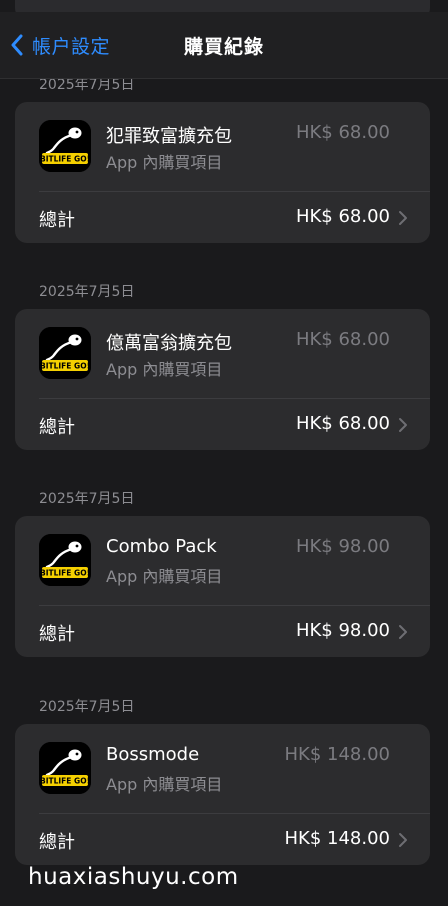 The height and width of the screenshot is (906, 448). Describe the element at coordinates (342, 546) in the screenshot. I see `item-price: HK$ 98.00` at that location.